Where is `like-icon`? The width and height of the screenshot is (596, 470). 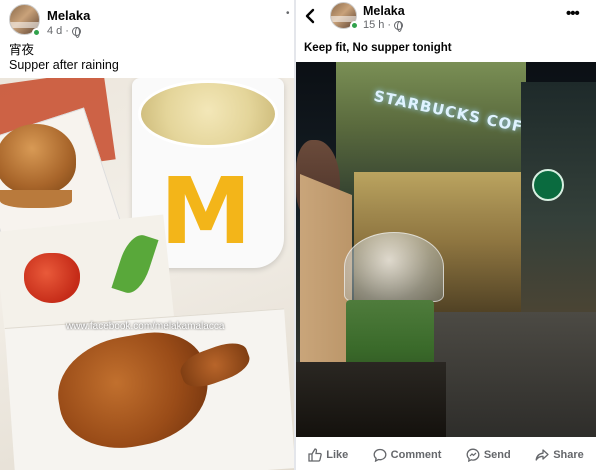 like-icon is located at coordinates (315, 455).